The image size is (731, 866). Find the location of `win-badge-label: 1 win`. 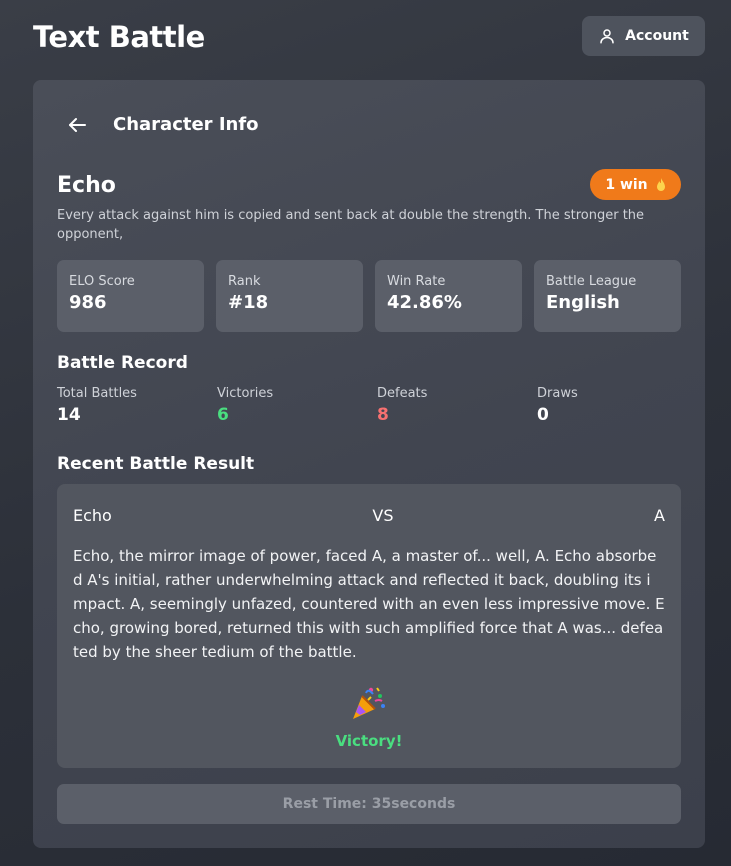

win-badge-label: 1 win is located at coordinates (626, 184).